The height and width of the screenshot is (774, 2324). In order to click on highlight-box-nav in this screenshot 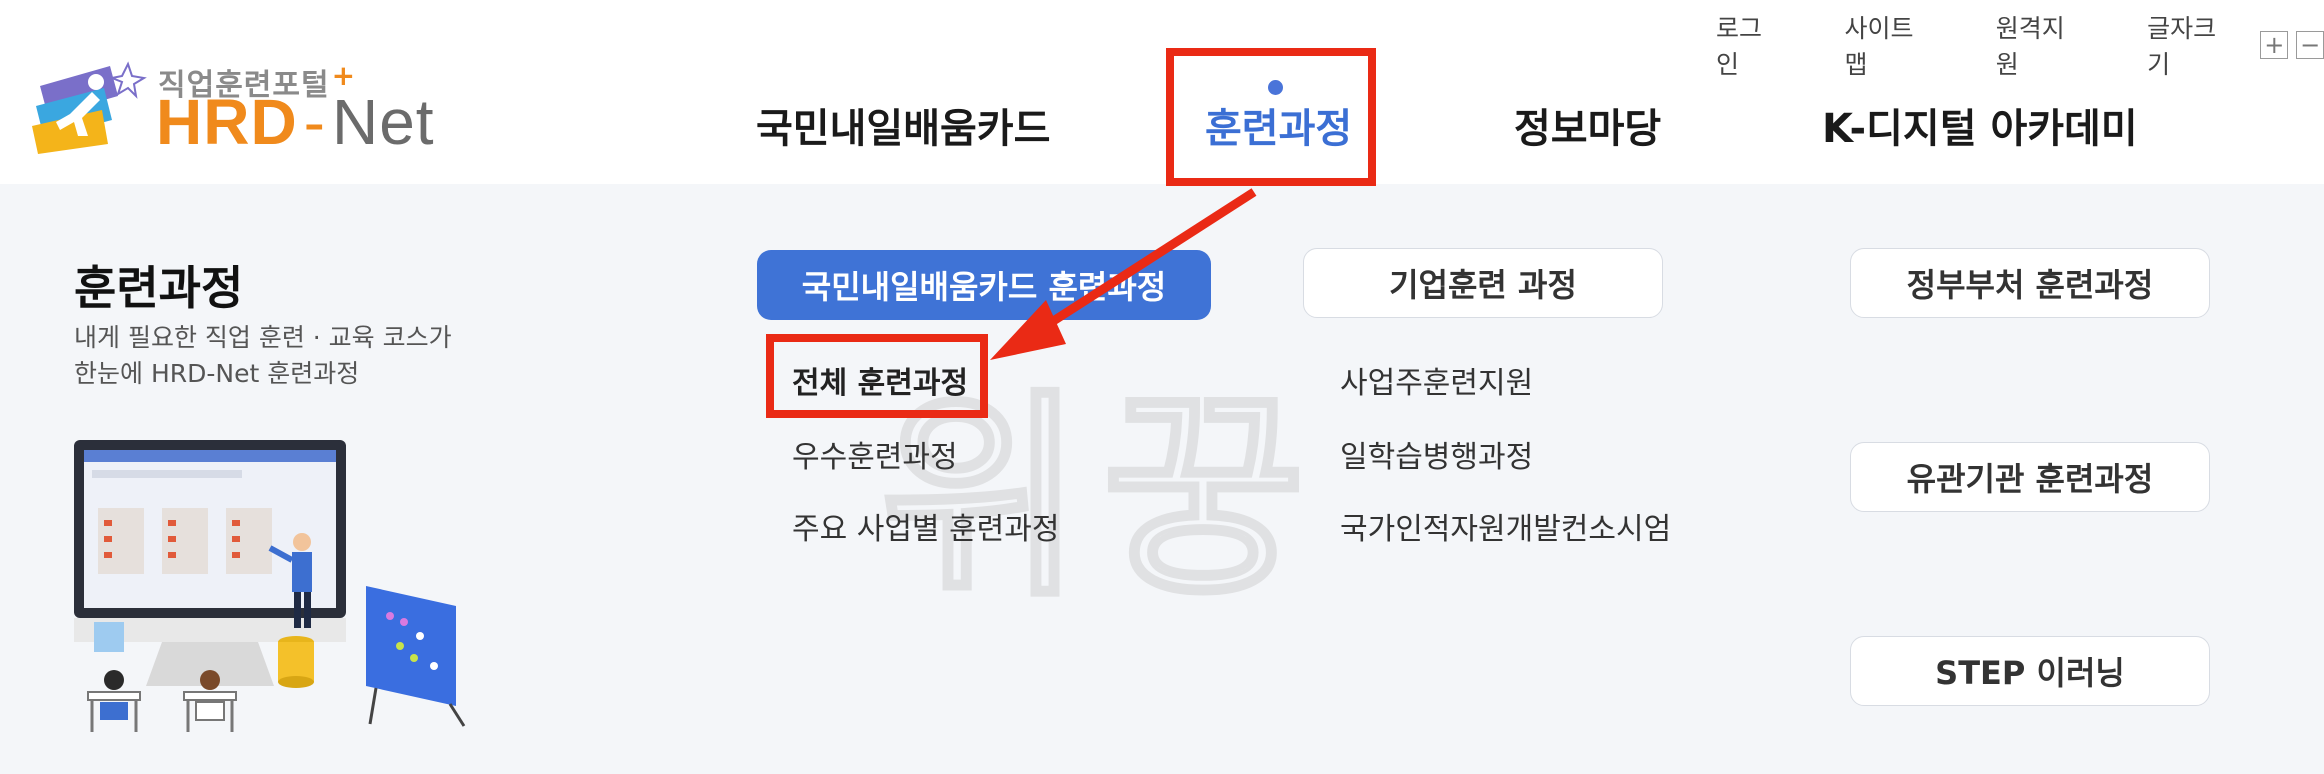, I will do `click(1271, 117)`.